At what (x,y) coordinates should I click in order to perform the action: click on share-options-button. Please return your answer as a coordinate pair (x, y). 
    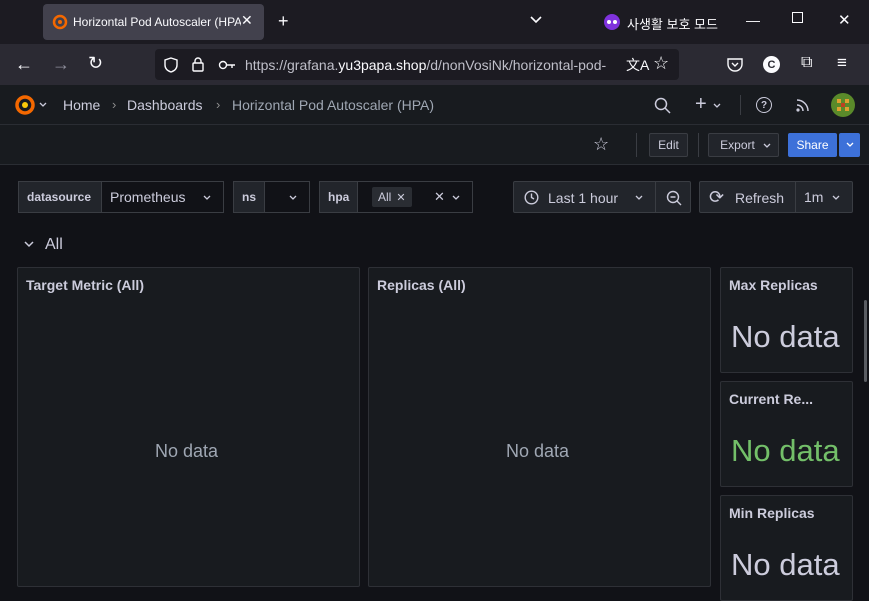
    Looking at the image, I should click on (849, 145).